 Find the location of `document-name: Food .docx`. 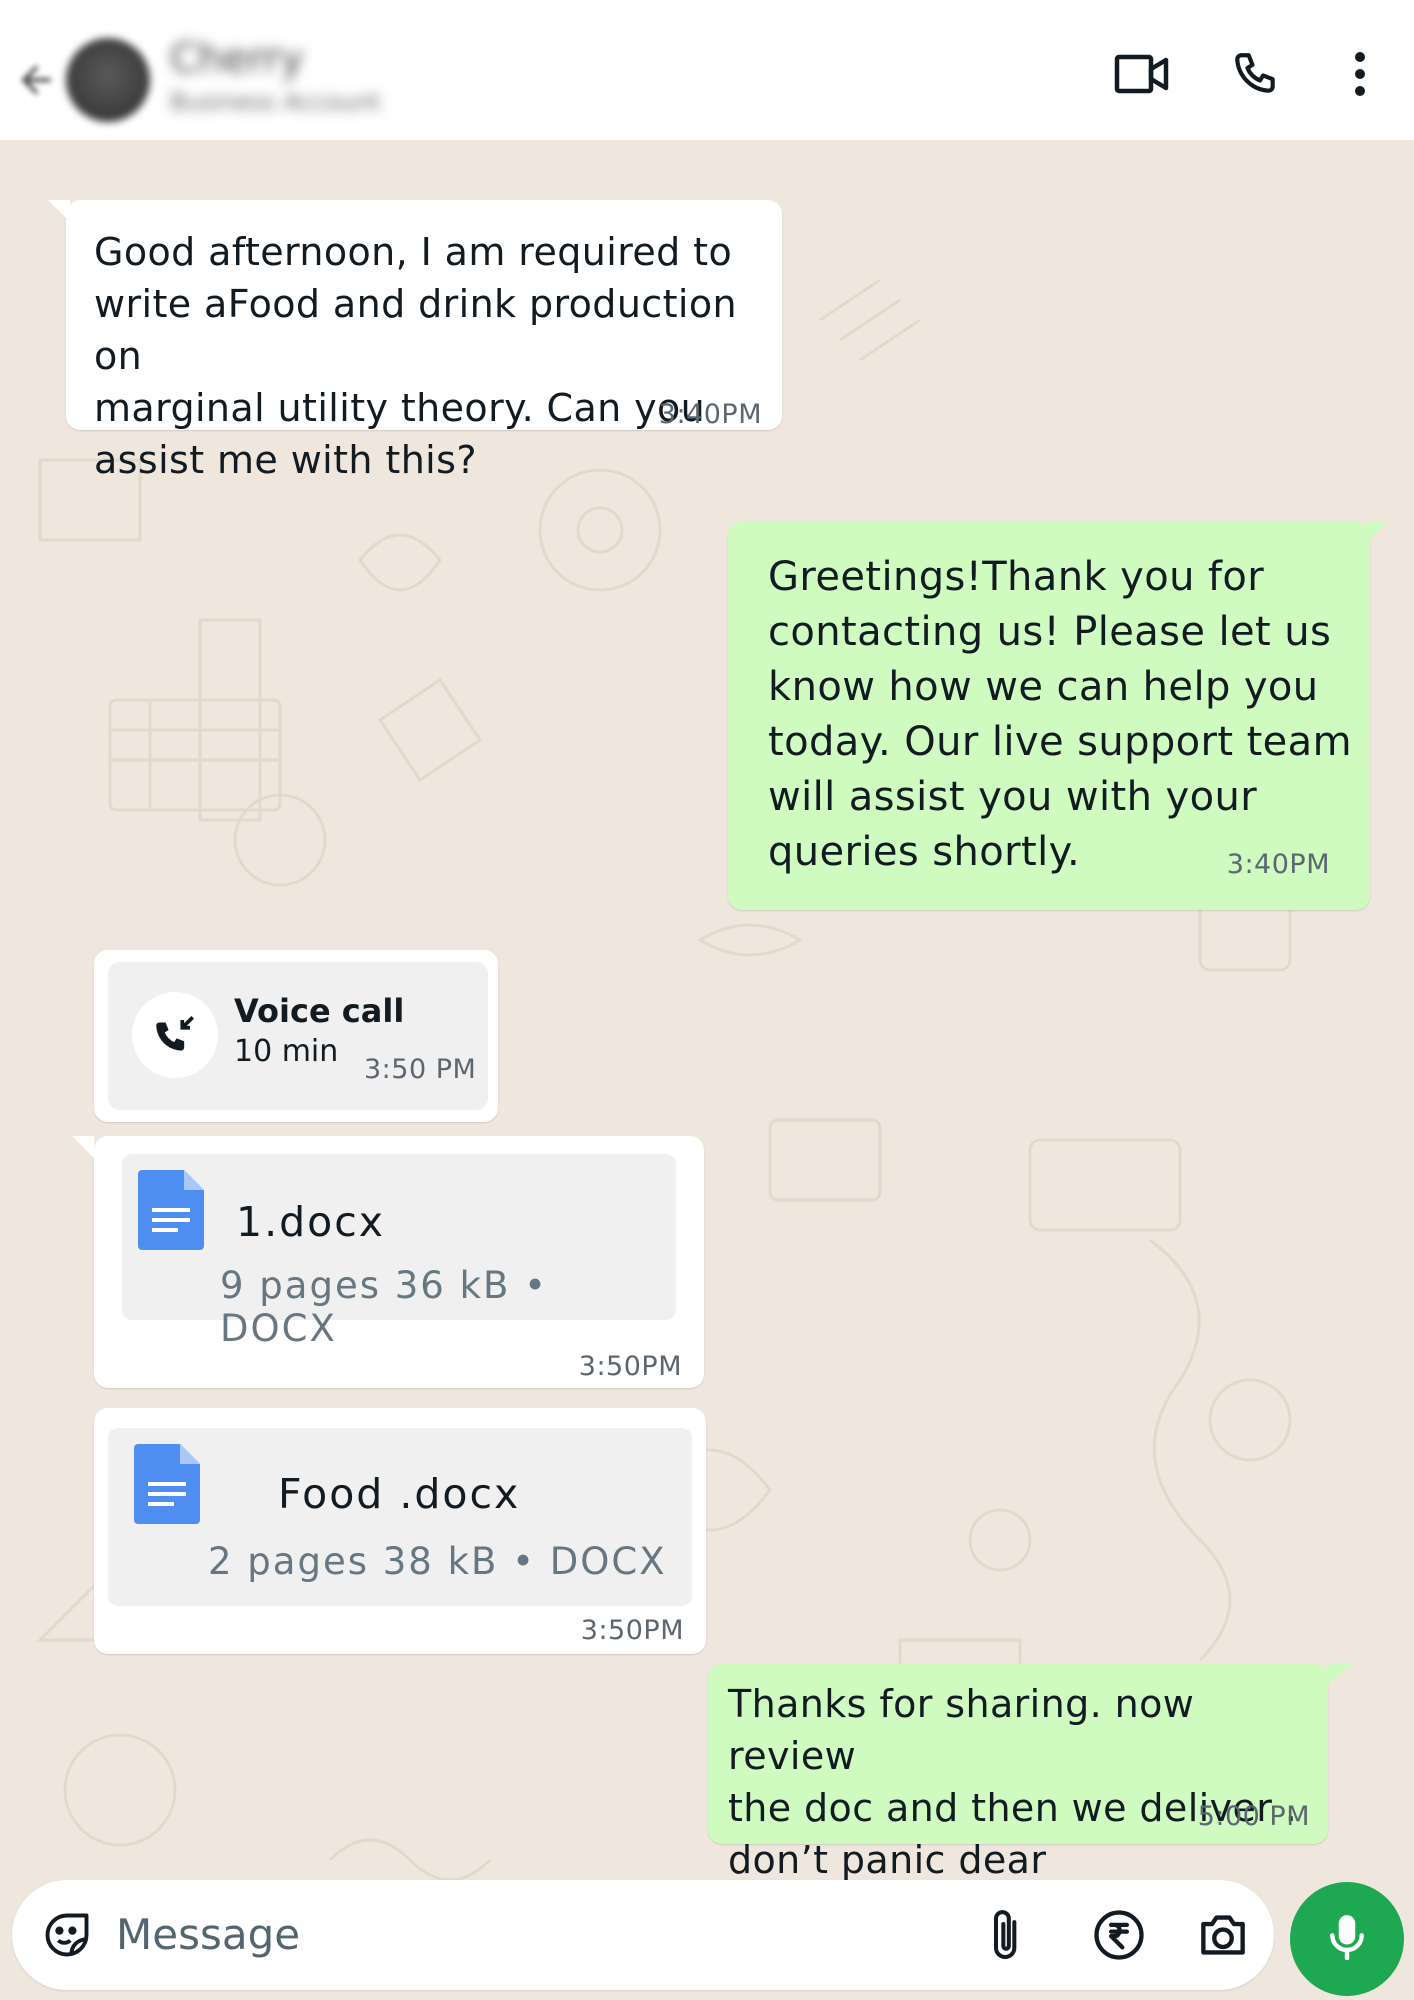

document-name: Food .docx is located at coordinates (399, 1494).